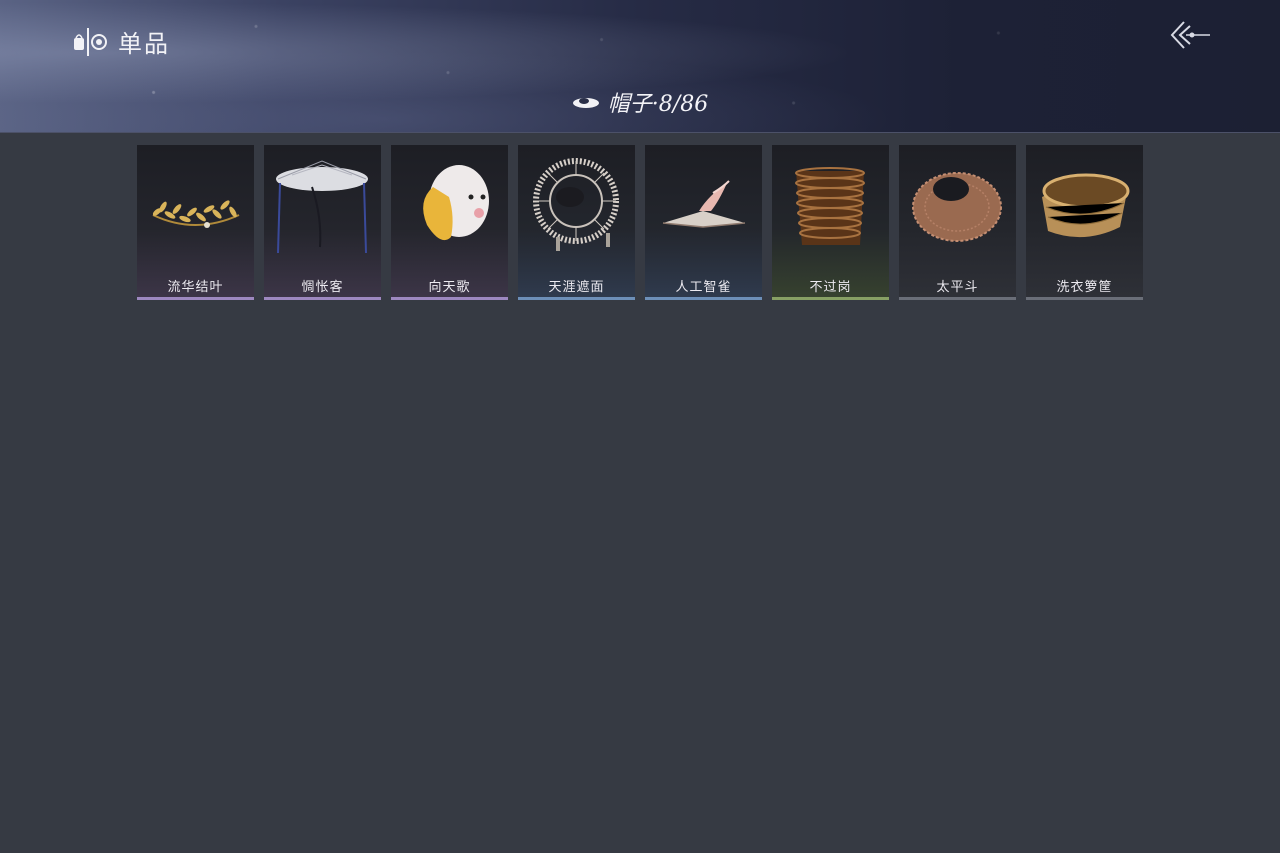 The image size is (1280, 853). I want to click on item-card: 不过岗, so click(830, 222).